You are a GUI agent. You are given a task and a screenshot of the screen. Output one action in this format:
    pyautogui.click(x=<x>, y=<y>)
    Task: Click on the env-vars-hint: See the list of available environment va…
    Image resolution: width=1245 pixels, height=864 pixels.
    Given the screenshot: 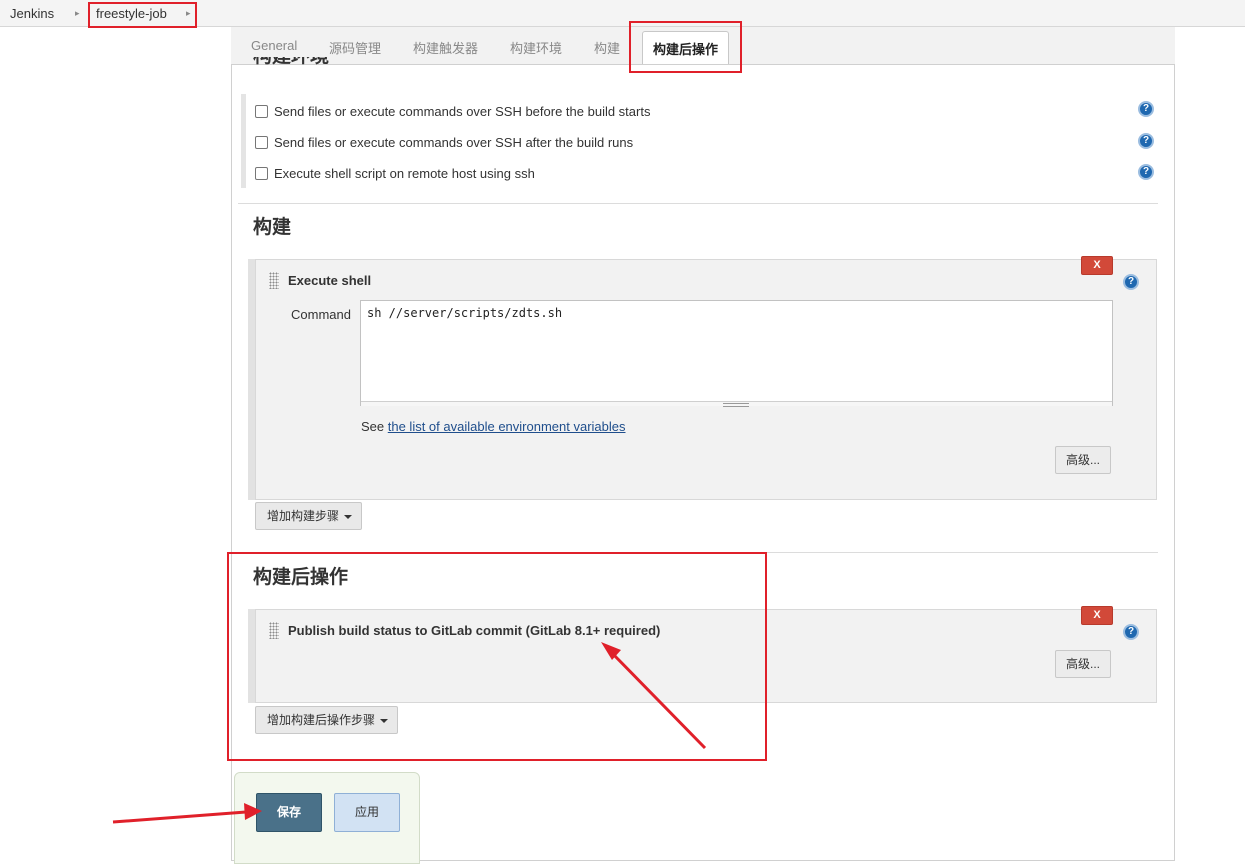 What is the action you would take?
    pyautogui.click(x=493, y=426)
    